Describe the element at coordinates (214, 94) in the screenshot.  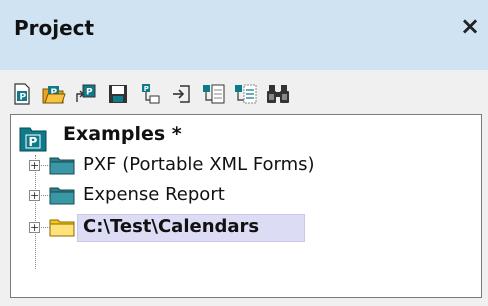
I see `add-active-file-icon` at that location.